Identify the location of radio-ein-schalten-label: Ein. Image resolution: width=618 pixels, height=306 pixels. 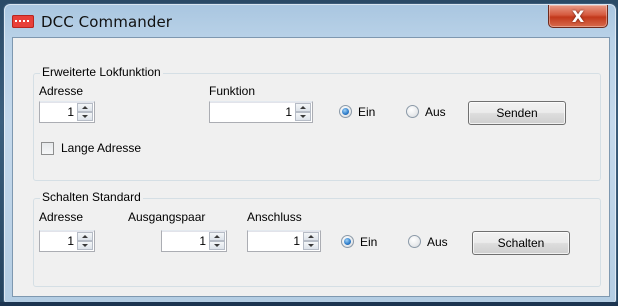
(369, 242).